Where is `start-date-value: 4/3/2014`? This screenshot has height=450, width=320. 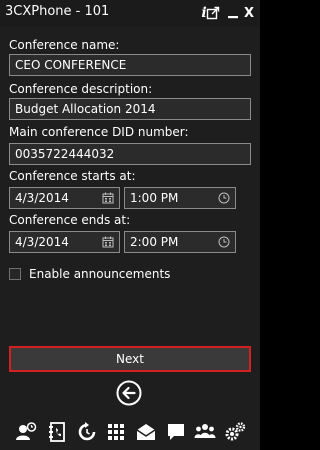 start-date-value: 4/3/2014 is located at coordinates (42, 198).